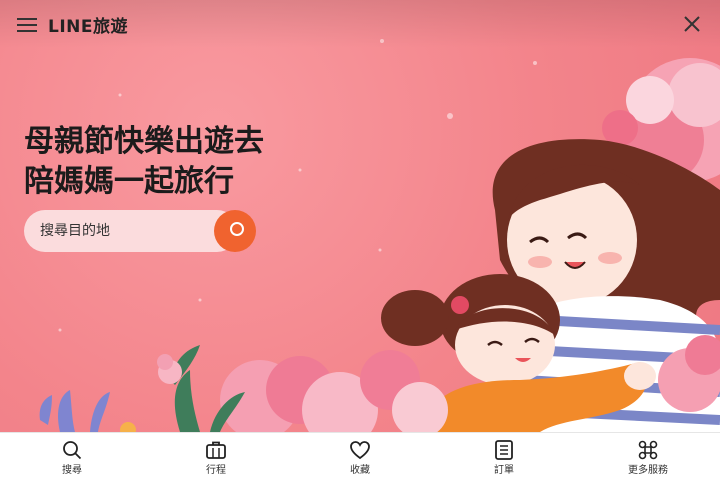 The width and height of the screenshot is (720, 480). What do you see at coordinates (504, 450) in the screenshot?
I see `list-icon` at bounding box center [504, 450].